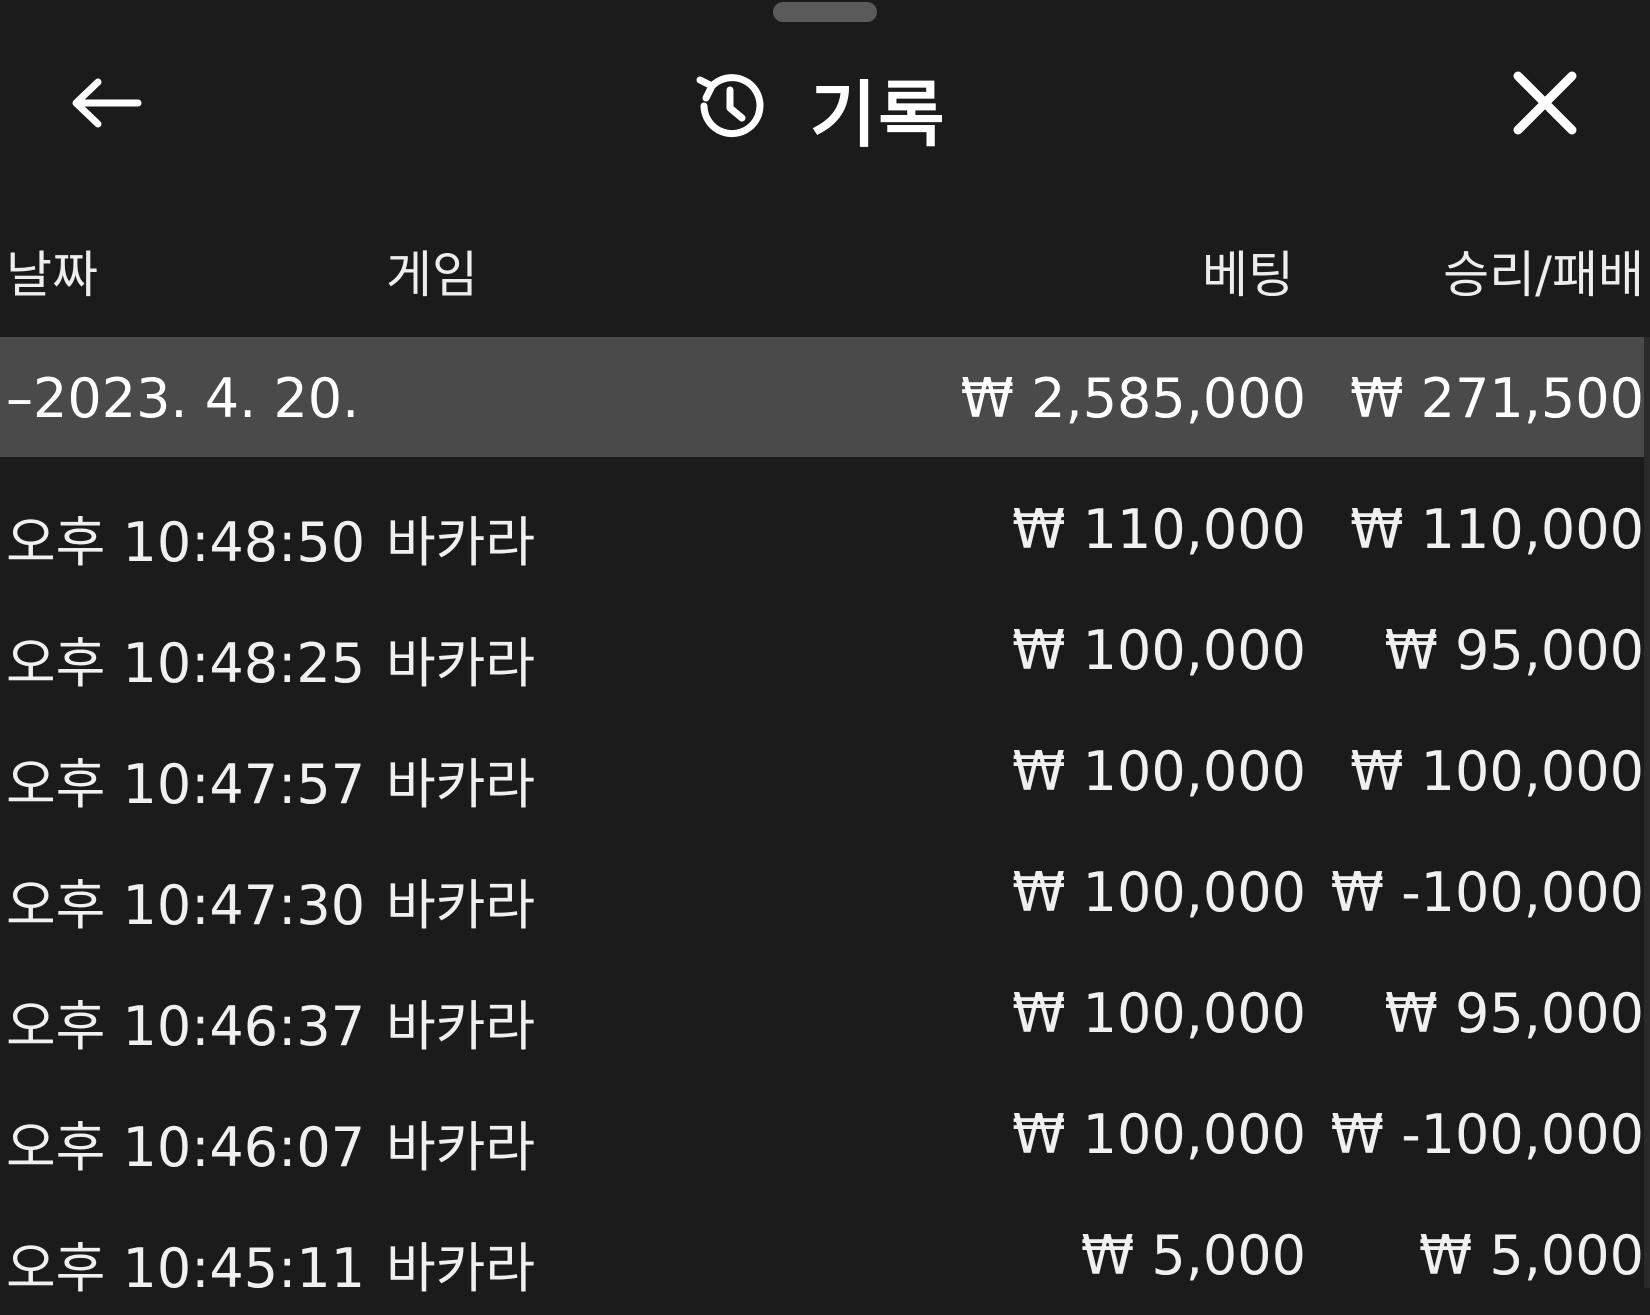 The width and height of the screenshot is (1650, 1315). I want to click on date-summary-row: –2023. 4. 20. ₩ 2,585,000 ₩ 271,500, so click(825, 397).